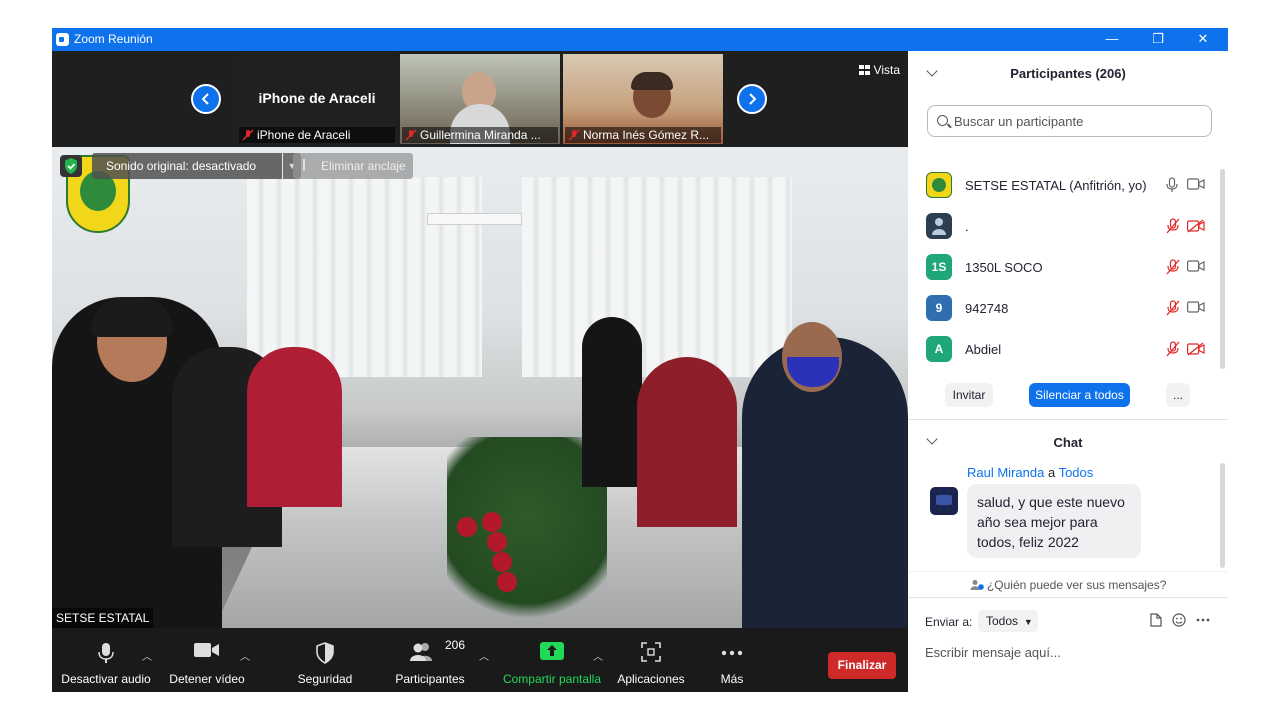  What do you see at coordinates (939, 349) in the screenshot?
I see `avatar: A` at bounding box center [939, 349].